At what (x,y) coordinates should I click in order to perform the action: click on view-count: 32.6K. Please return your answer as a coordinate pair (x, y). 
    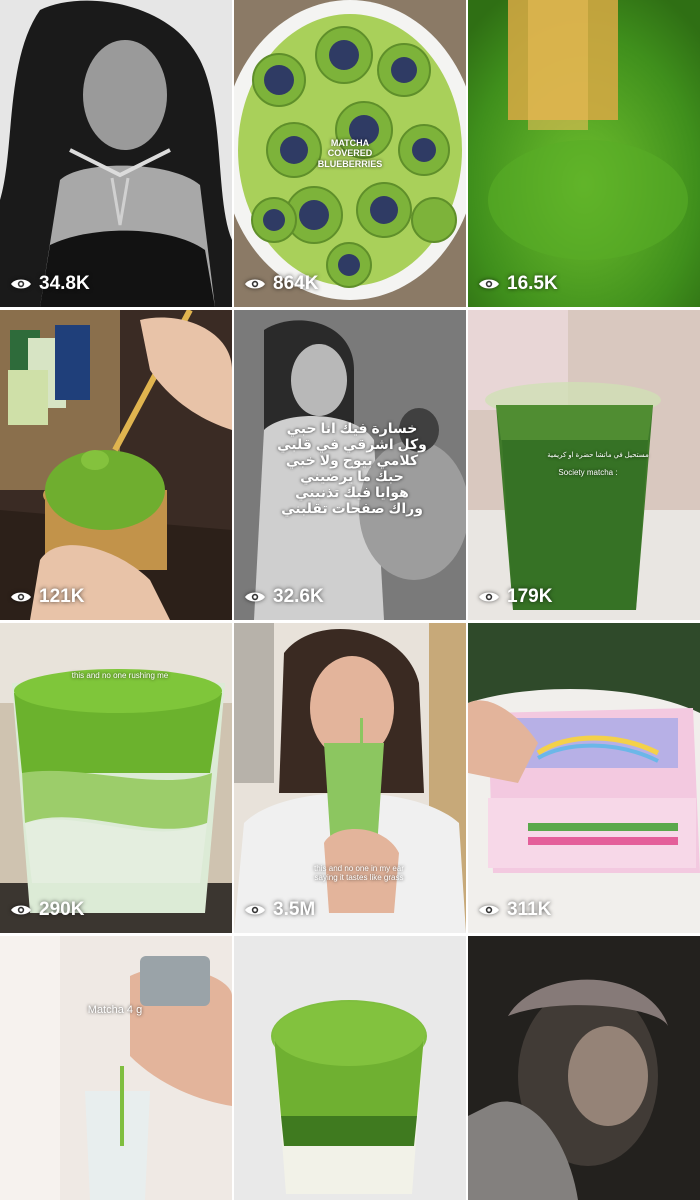
    Looking at the image, I should click on (284, 597).